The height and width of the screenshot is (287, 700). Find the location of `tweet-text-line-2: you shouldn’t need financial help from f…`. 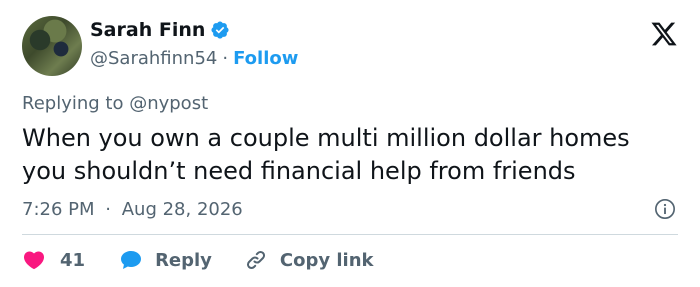

tweet-text-line-2: you shouldn’t need financial help from f… is located at coordinates (299, 171).